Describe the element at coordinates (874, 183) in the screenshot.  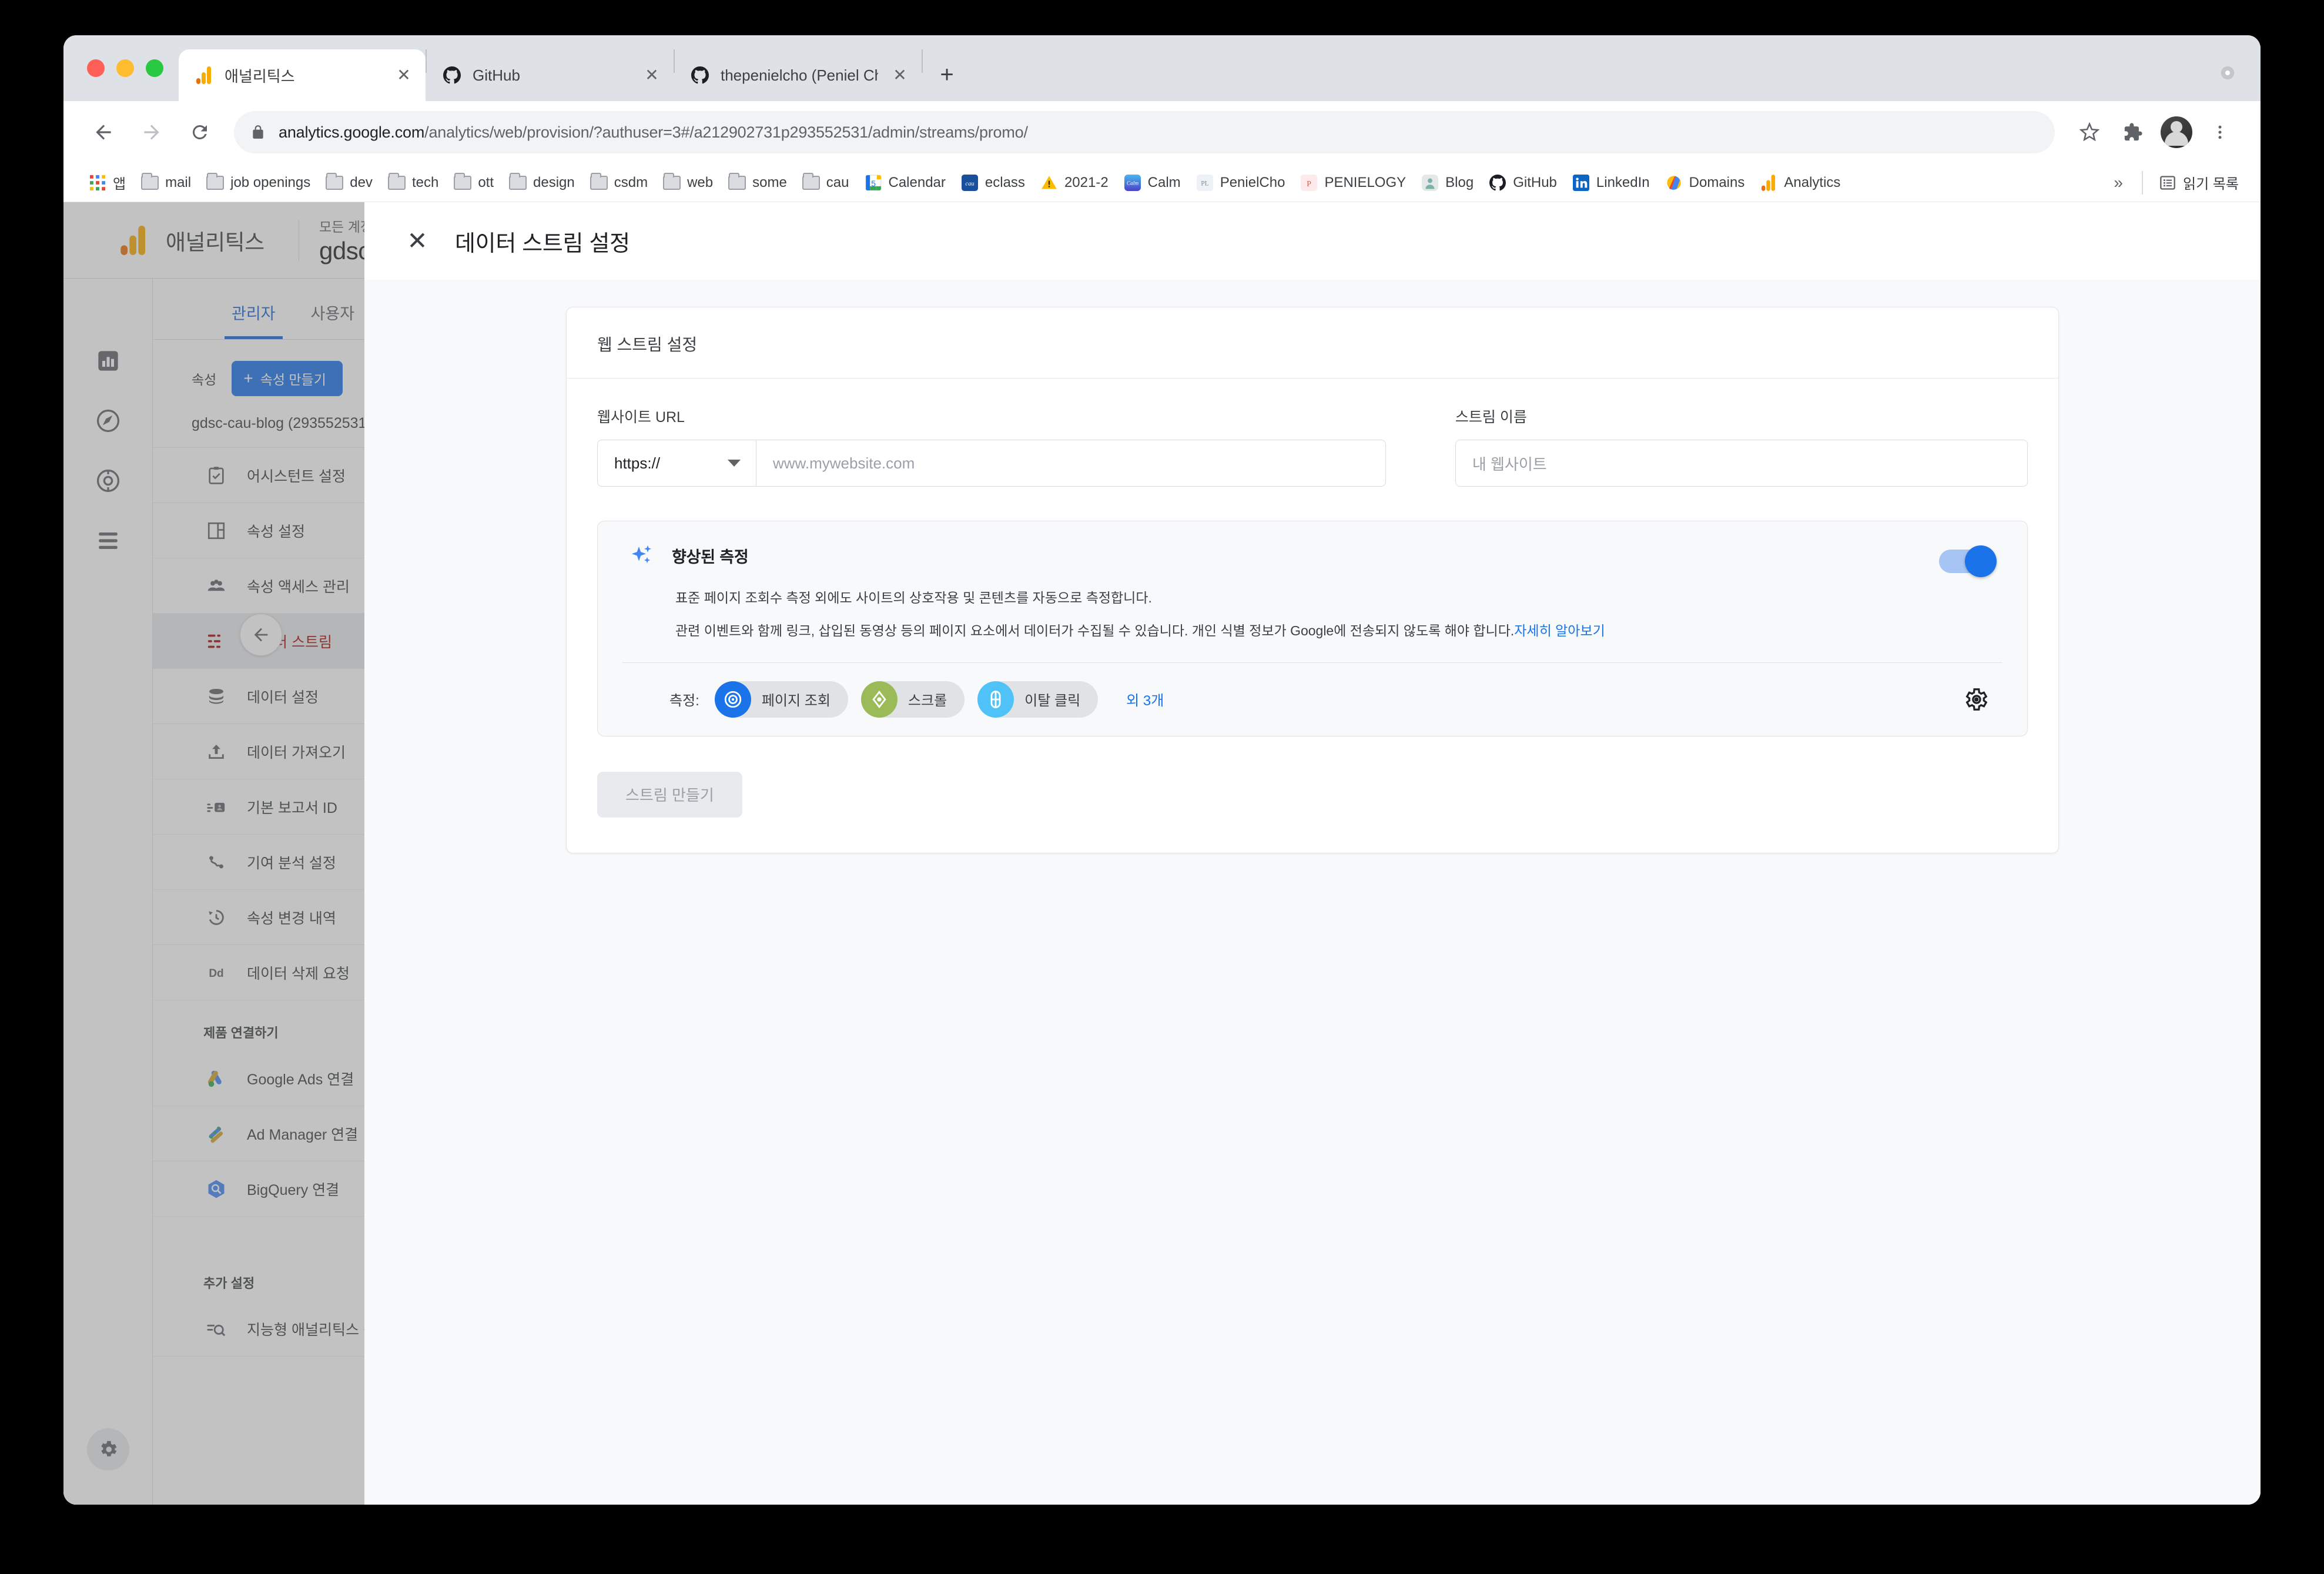
I see `google-calendar-icon: 5` at that location.